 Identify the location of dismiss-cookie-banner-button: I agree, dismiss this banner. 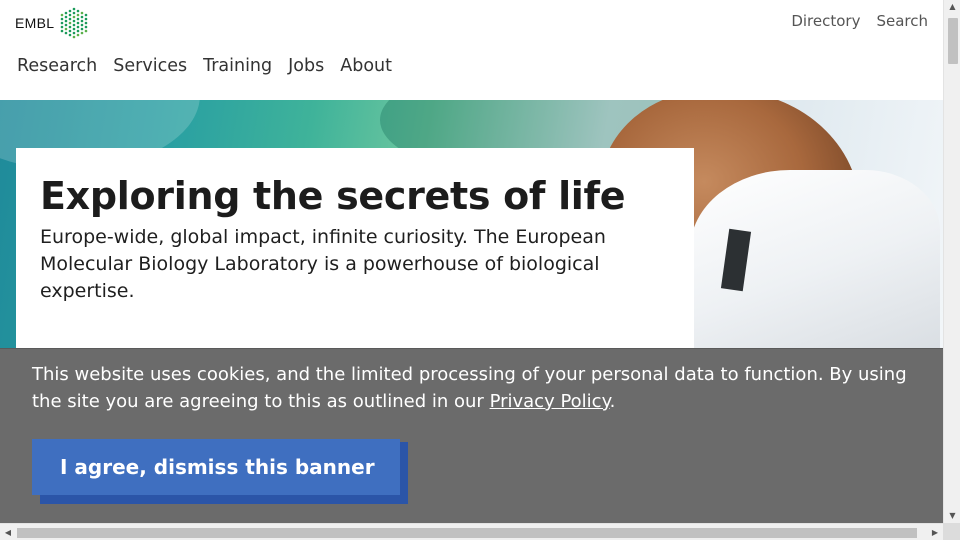
(216, 467).